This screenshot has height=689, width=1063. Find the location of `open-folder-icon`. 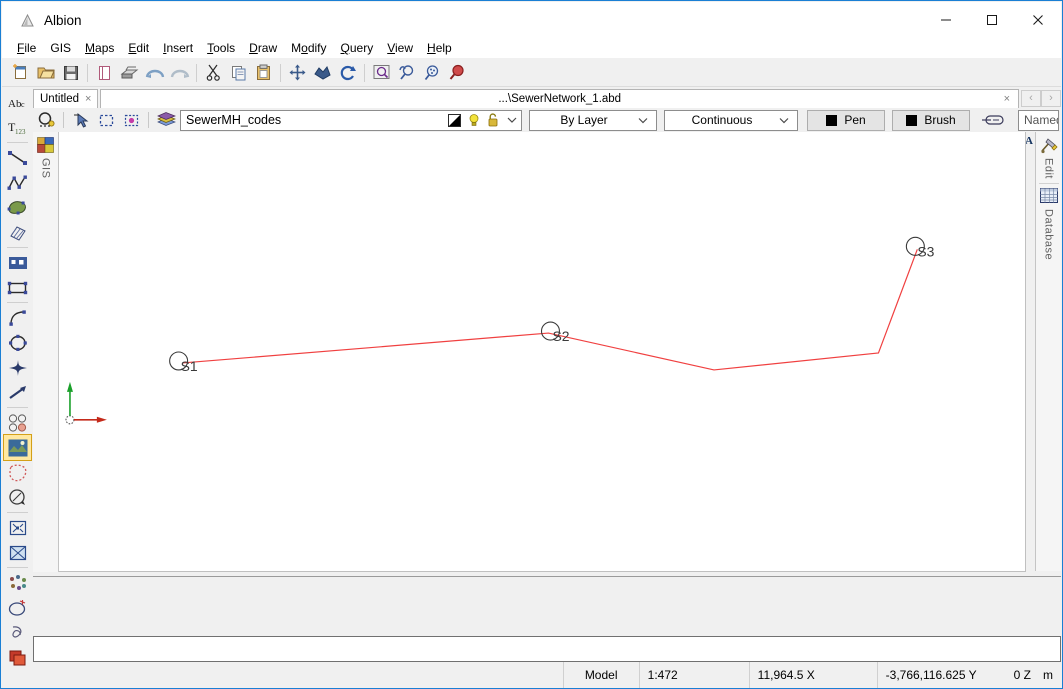

open-folder-icon is located at coordinates (45, 73).